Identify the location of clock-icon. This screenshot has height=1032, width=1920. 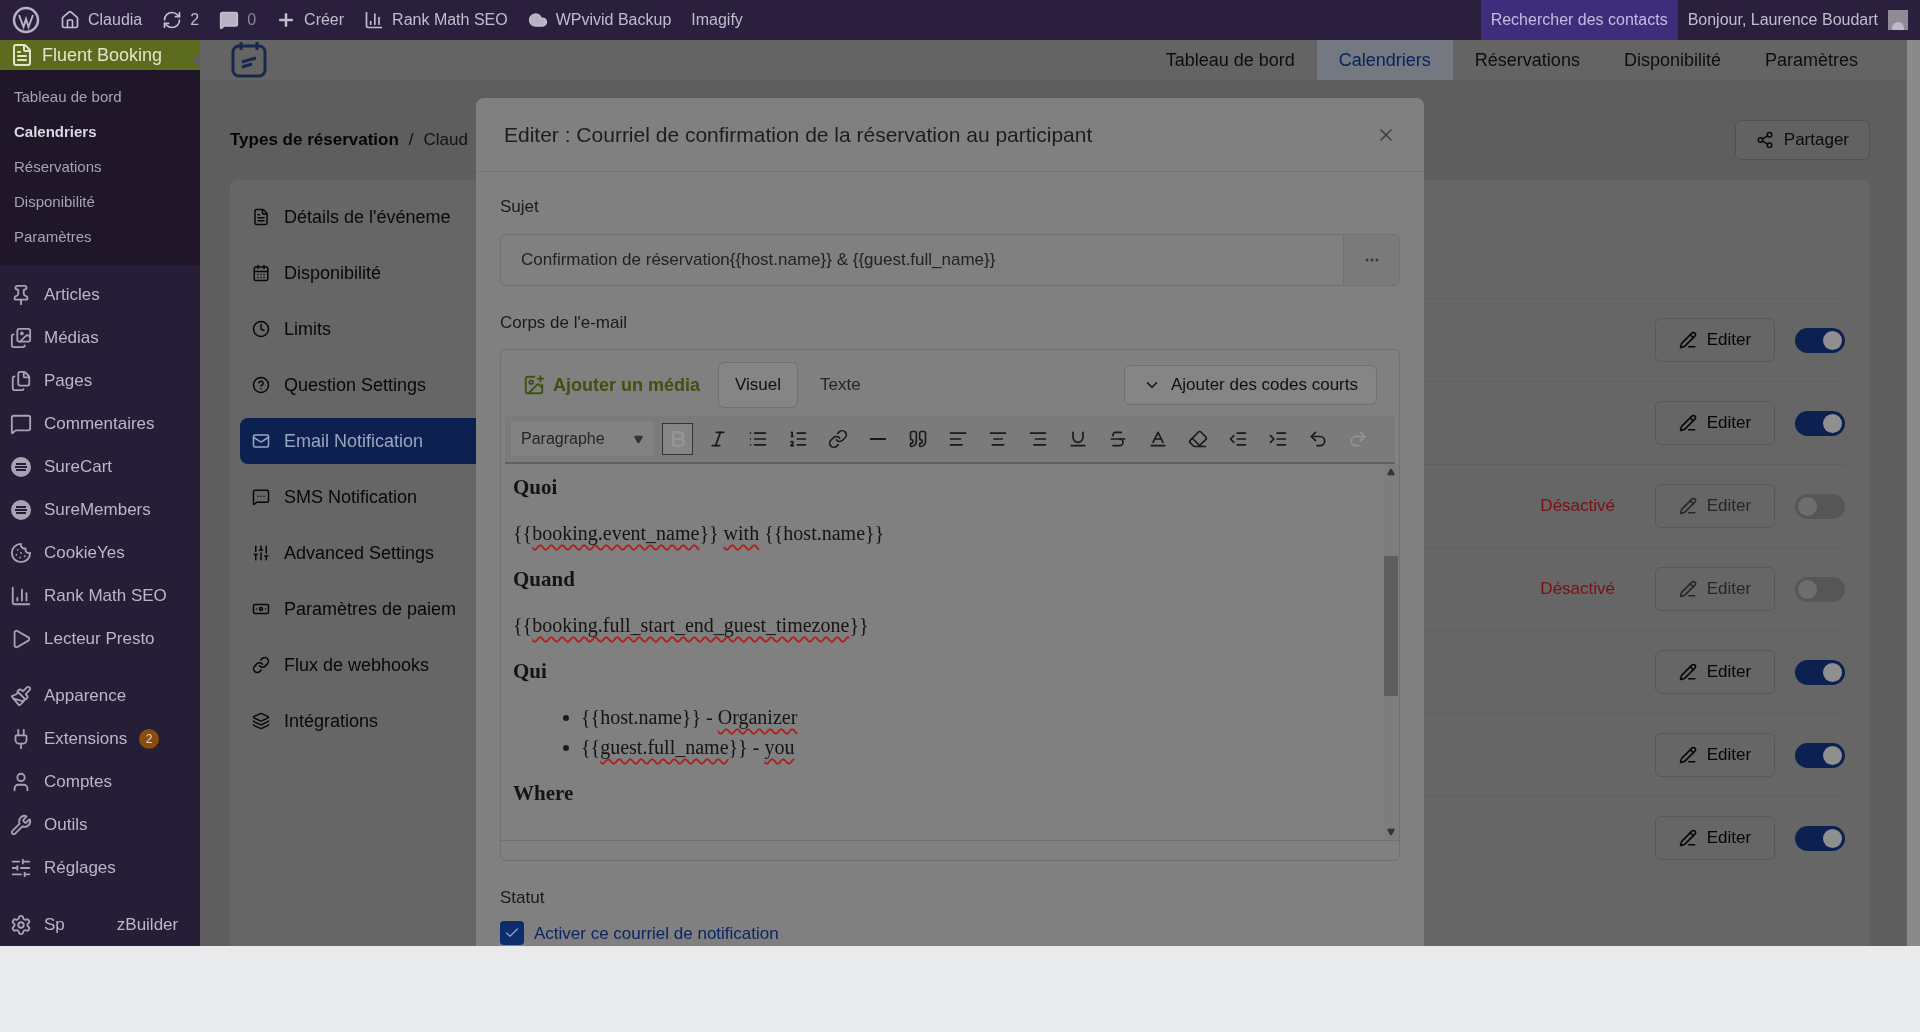
(261, 329).